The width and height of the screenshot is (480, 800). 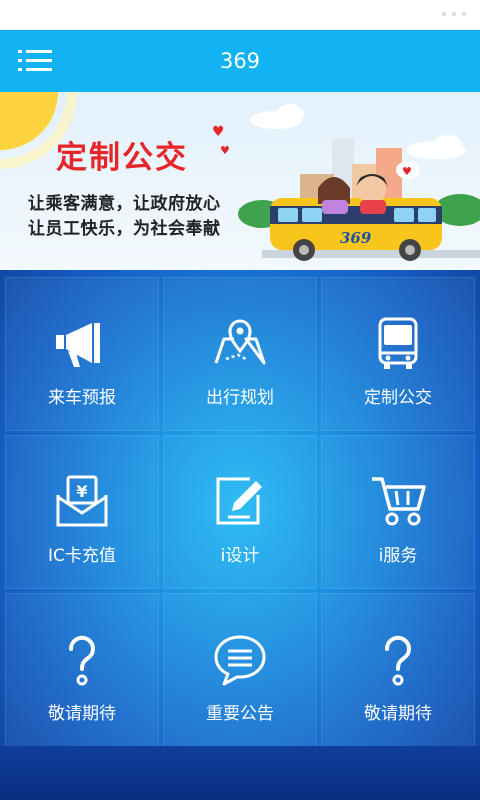 What do you see at coordinates (240, 556) in the screenshot?
I see `tile-label: i设计` at bounding box center [240, 556].